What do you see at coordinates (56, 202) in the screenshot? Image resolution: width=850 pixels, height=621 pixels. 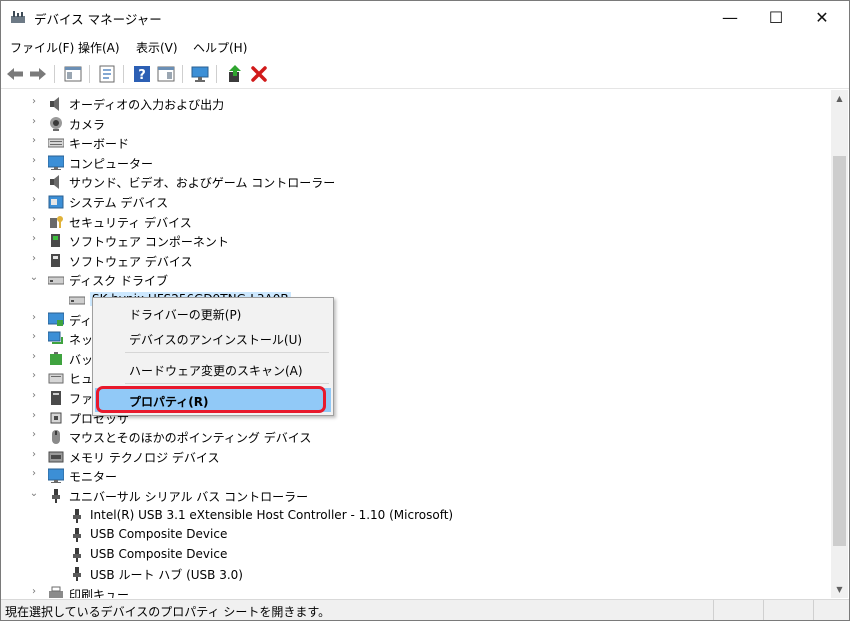 I see `system-device-icon` at bounding box center [56, 202].